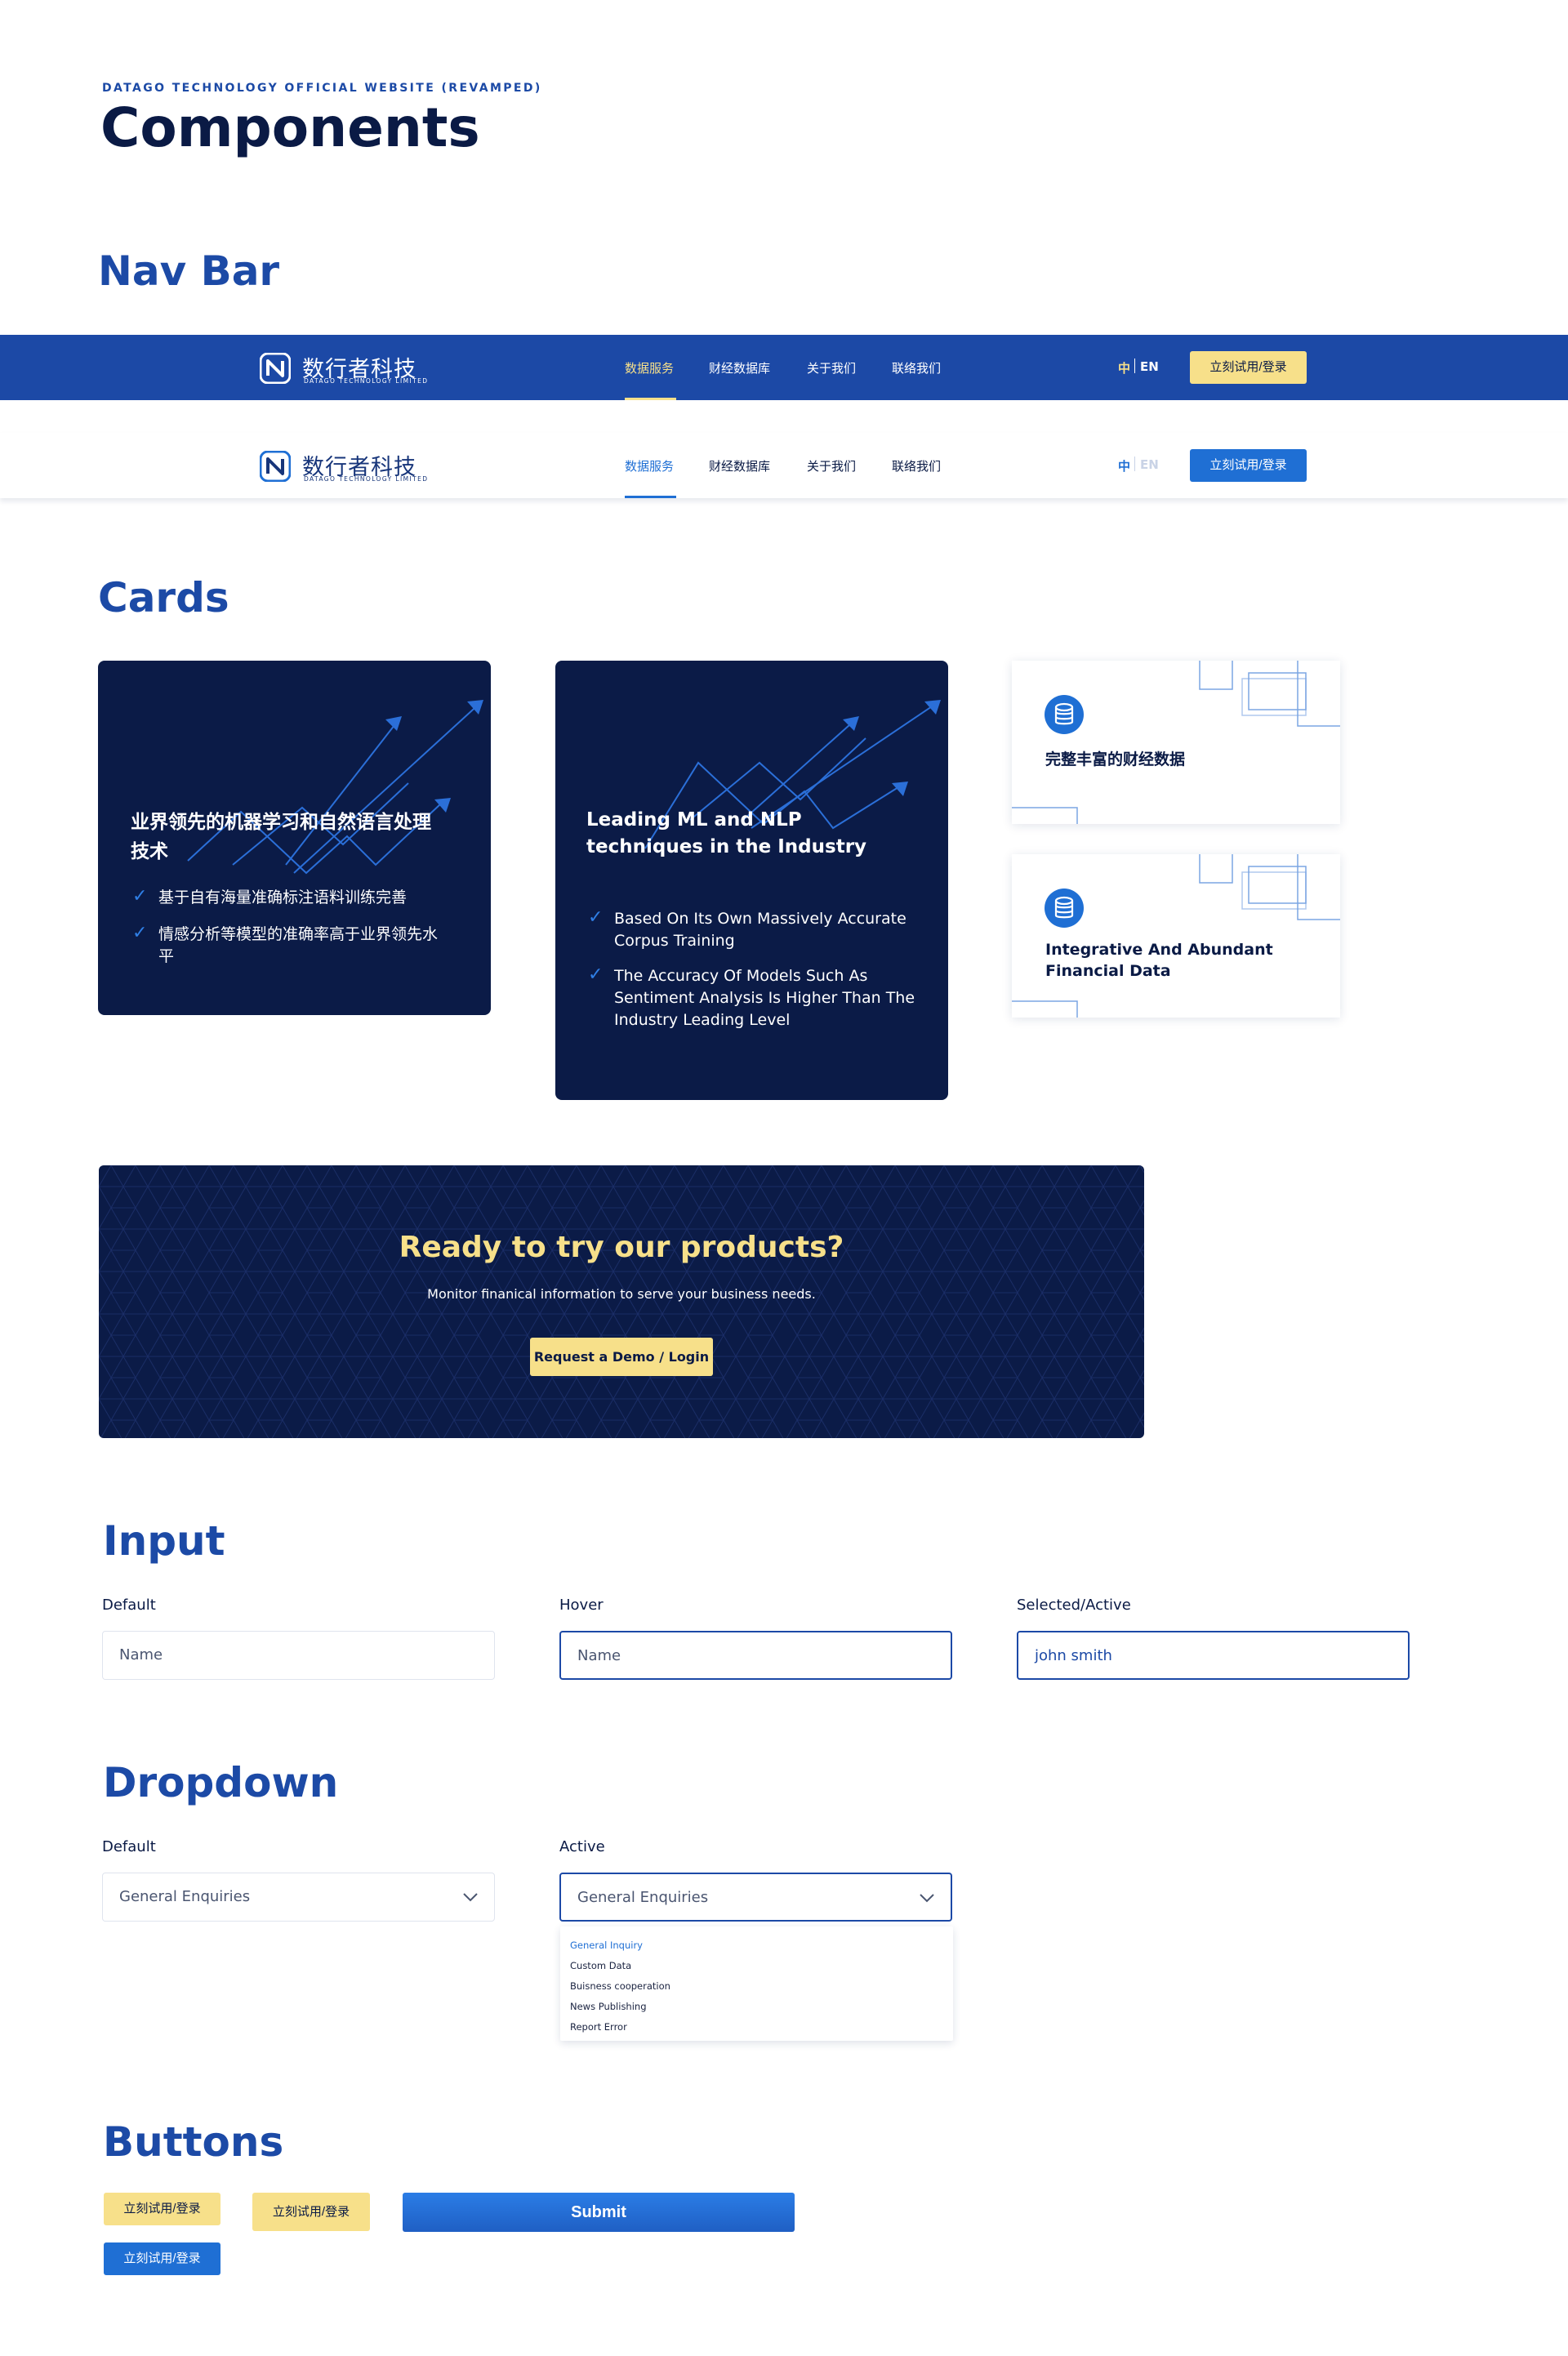 Image resolution: width=1568 pixels, height=2356 pixels. I want to click on dropdown-option-news-publishing: News Publishing, so click(608, 2007).